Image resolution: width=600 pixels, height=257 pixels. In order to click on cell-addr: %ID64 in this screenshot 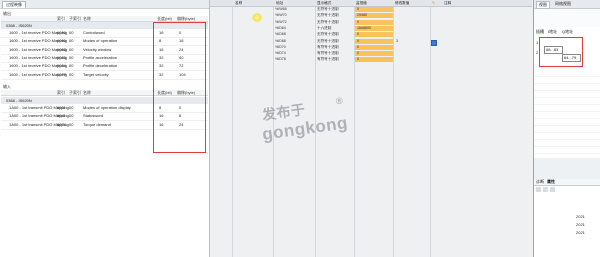, I will do `click(280, 27)`.